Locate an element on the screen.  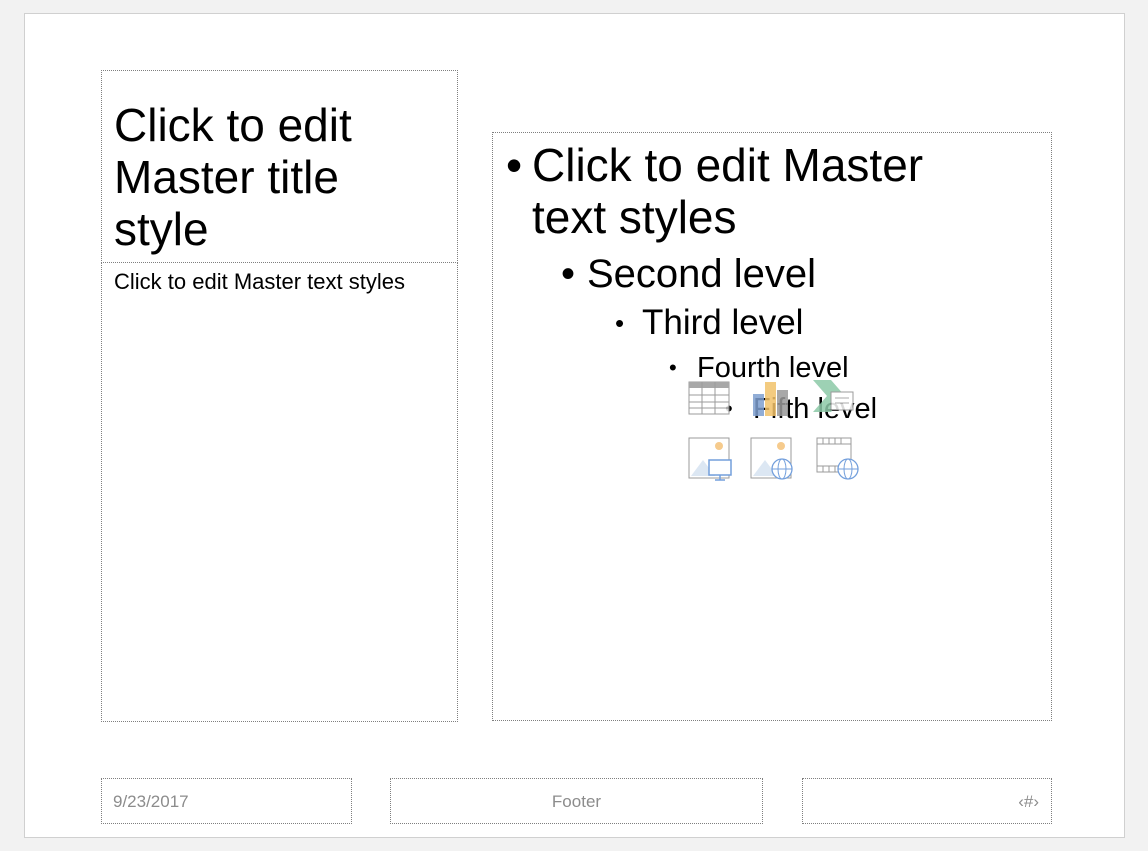
footer-text: Footer is located at coordinates (576, 801).